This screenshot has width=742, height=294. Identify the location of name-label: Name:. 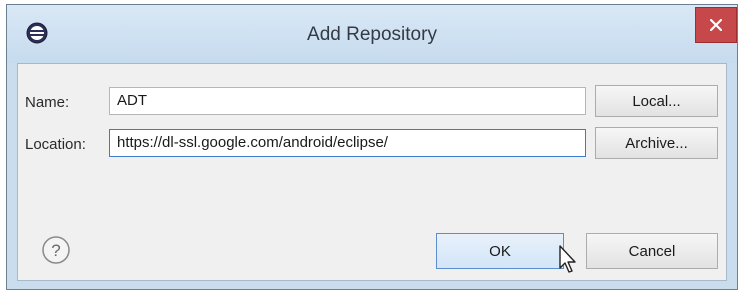
(47, 102).